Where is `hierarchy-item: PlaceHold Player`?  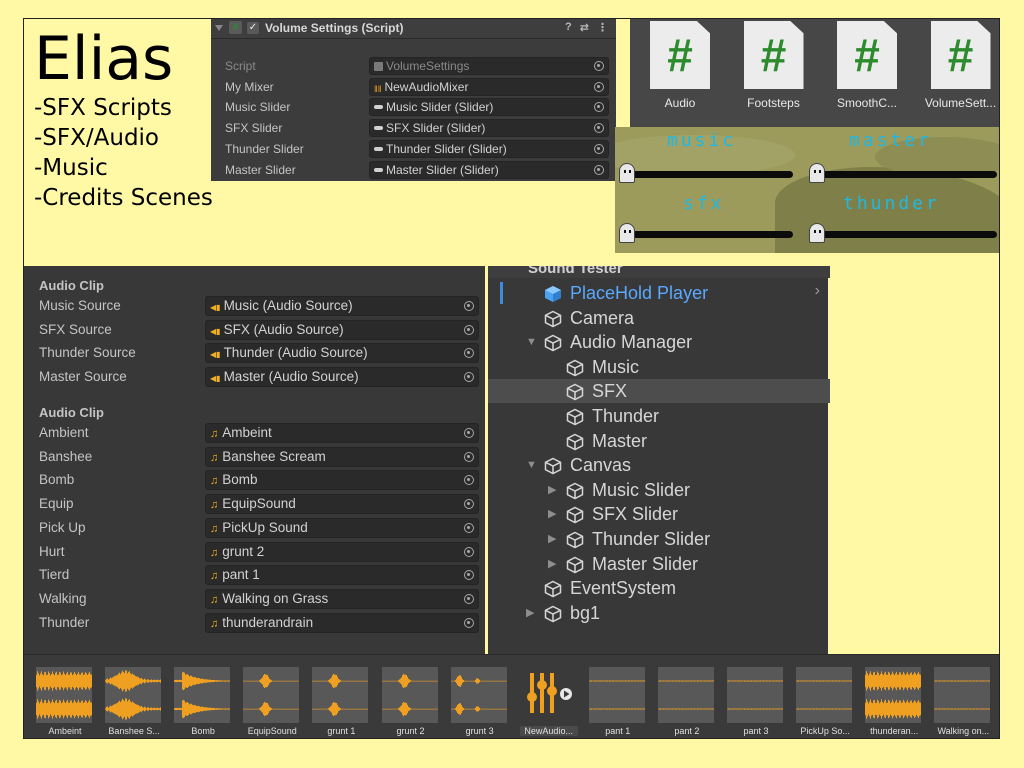 hierarchy-item: PlaceHold Player is located at coordinates (659, 293).